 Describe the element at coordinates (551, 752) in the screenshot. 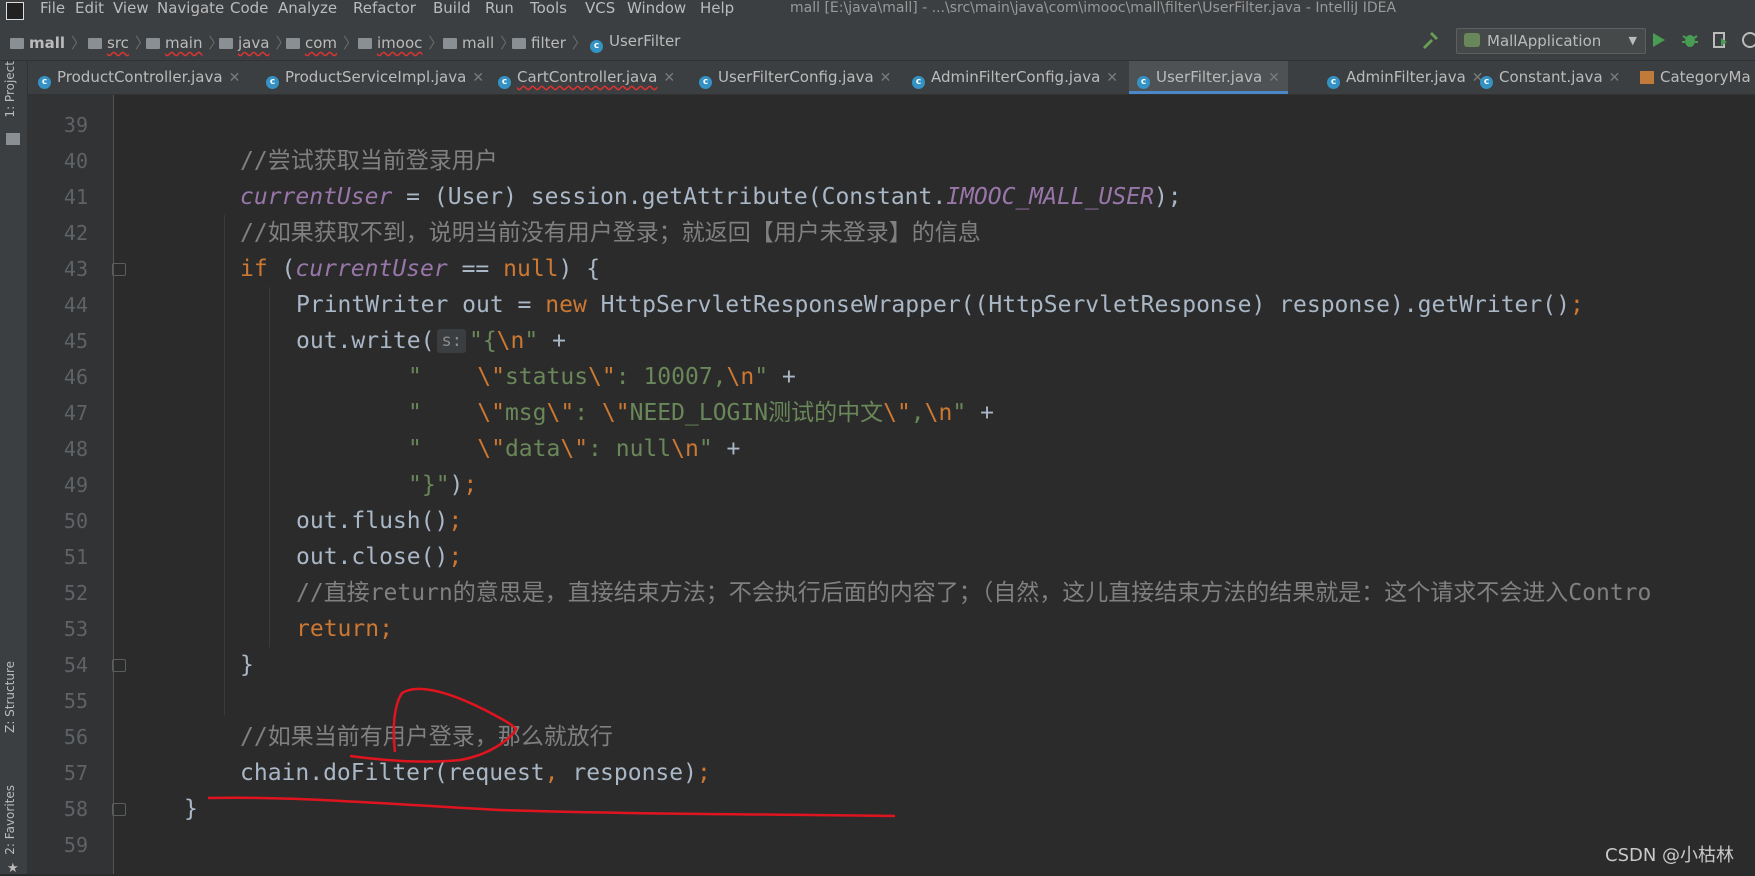

I see `red-pen-annotation` at that location.